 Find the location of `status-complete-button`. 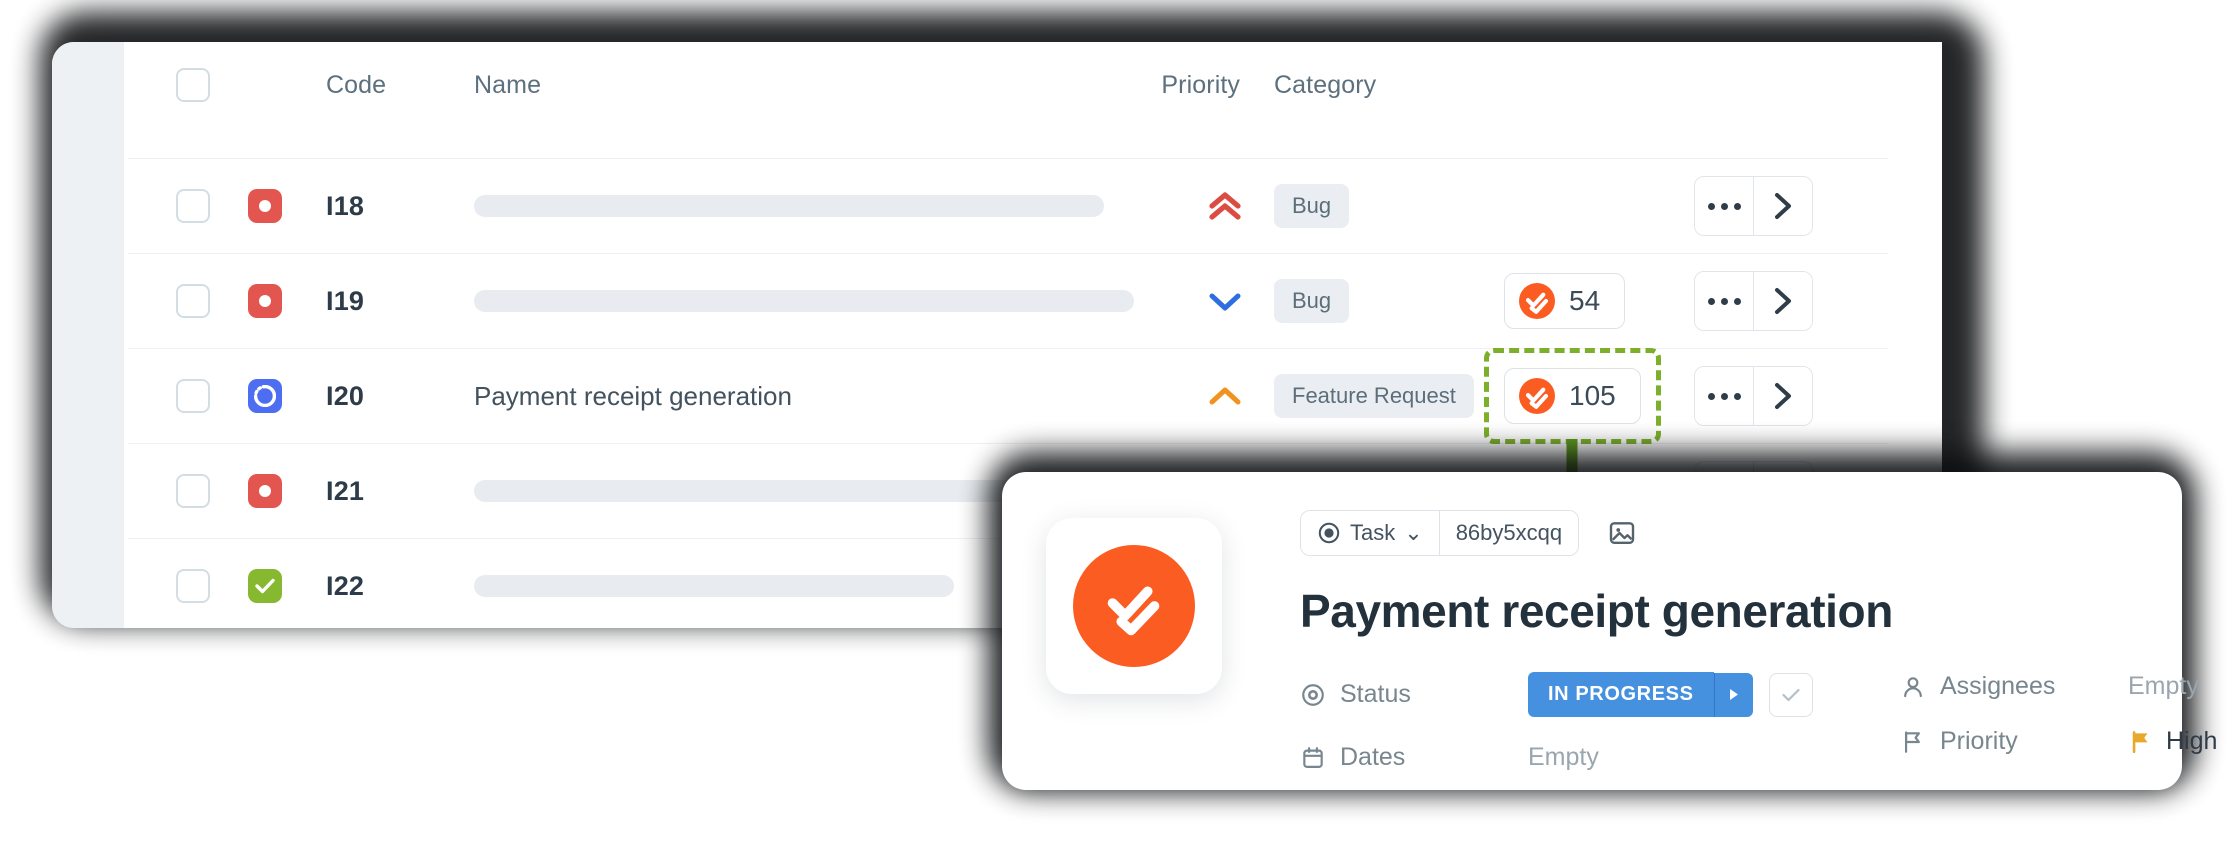

status-complete-button is located at coordinates (1790, 694).